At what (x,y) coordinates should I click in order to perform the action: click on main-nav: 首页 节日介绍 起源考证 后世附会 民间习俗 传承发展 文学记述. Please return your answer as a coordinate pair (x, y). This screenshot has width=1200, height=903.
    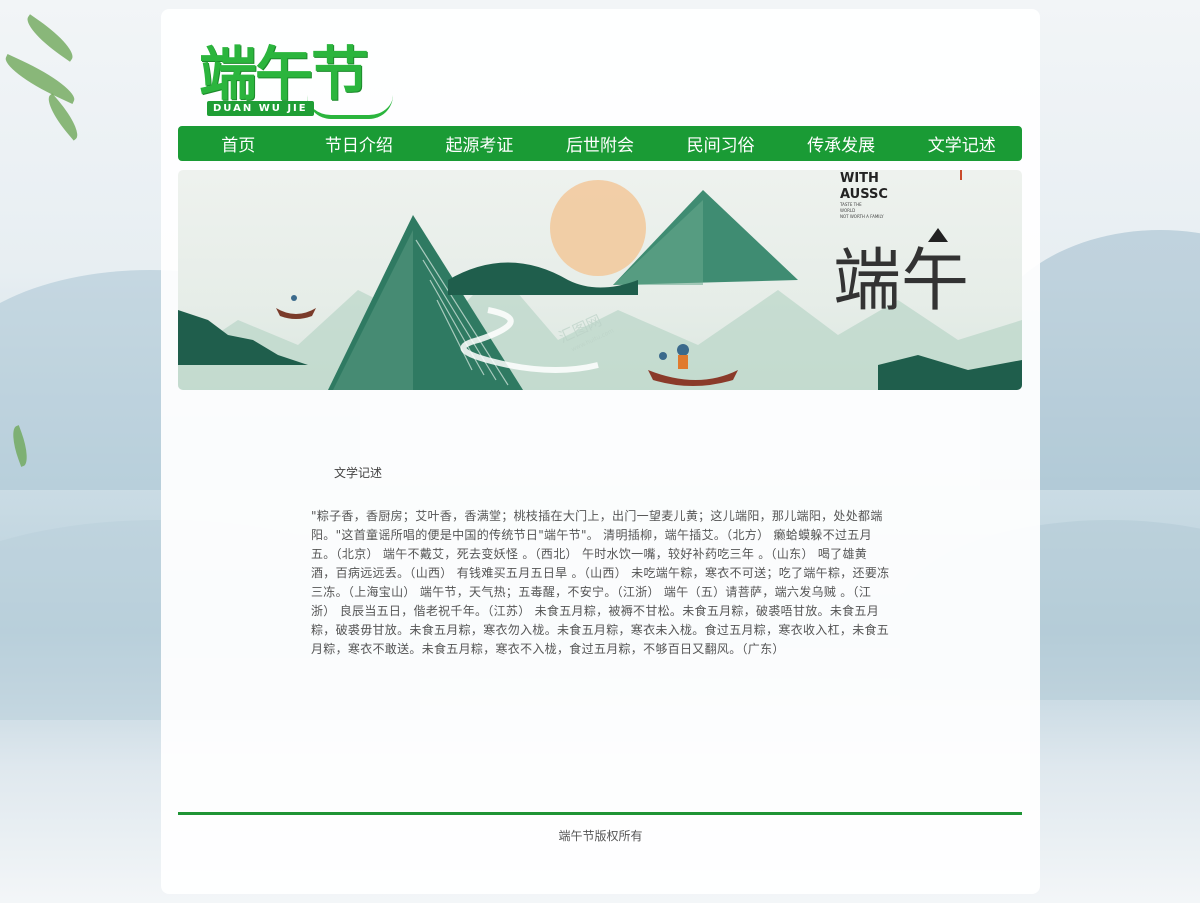
    Looking at the image, I should click on (600, 143).